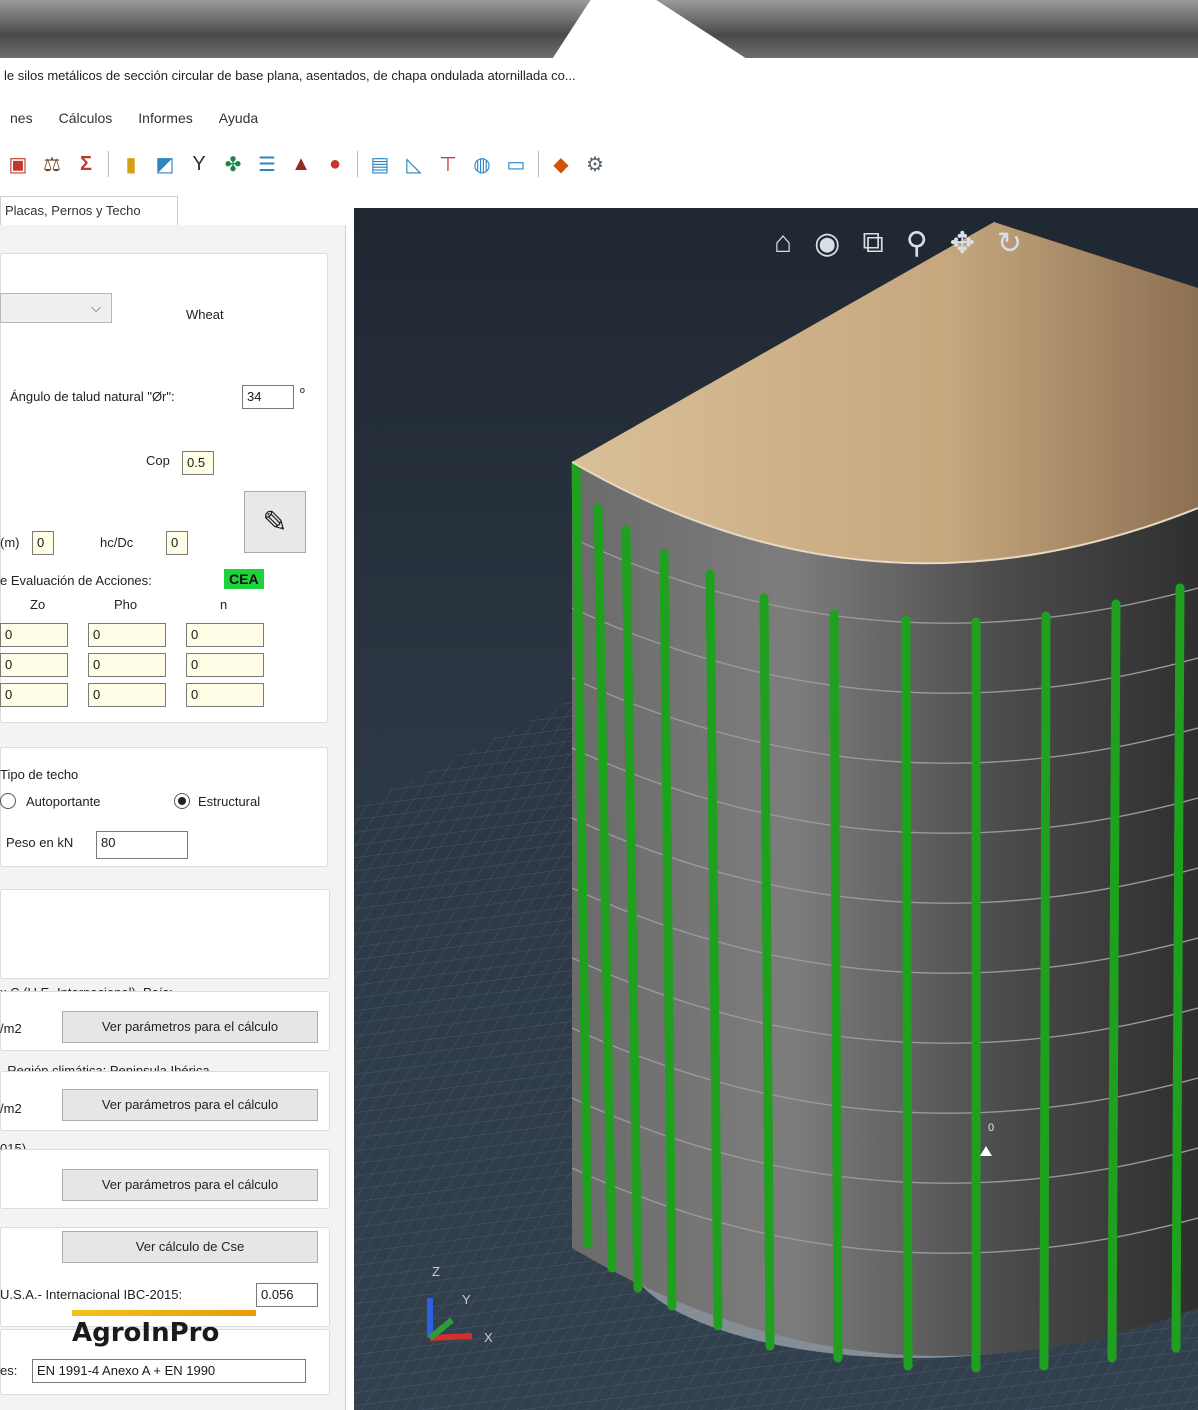  I want to click on rotate-icon: ↻, so click(1009, 243).